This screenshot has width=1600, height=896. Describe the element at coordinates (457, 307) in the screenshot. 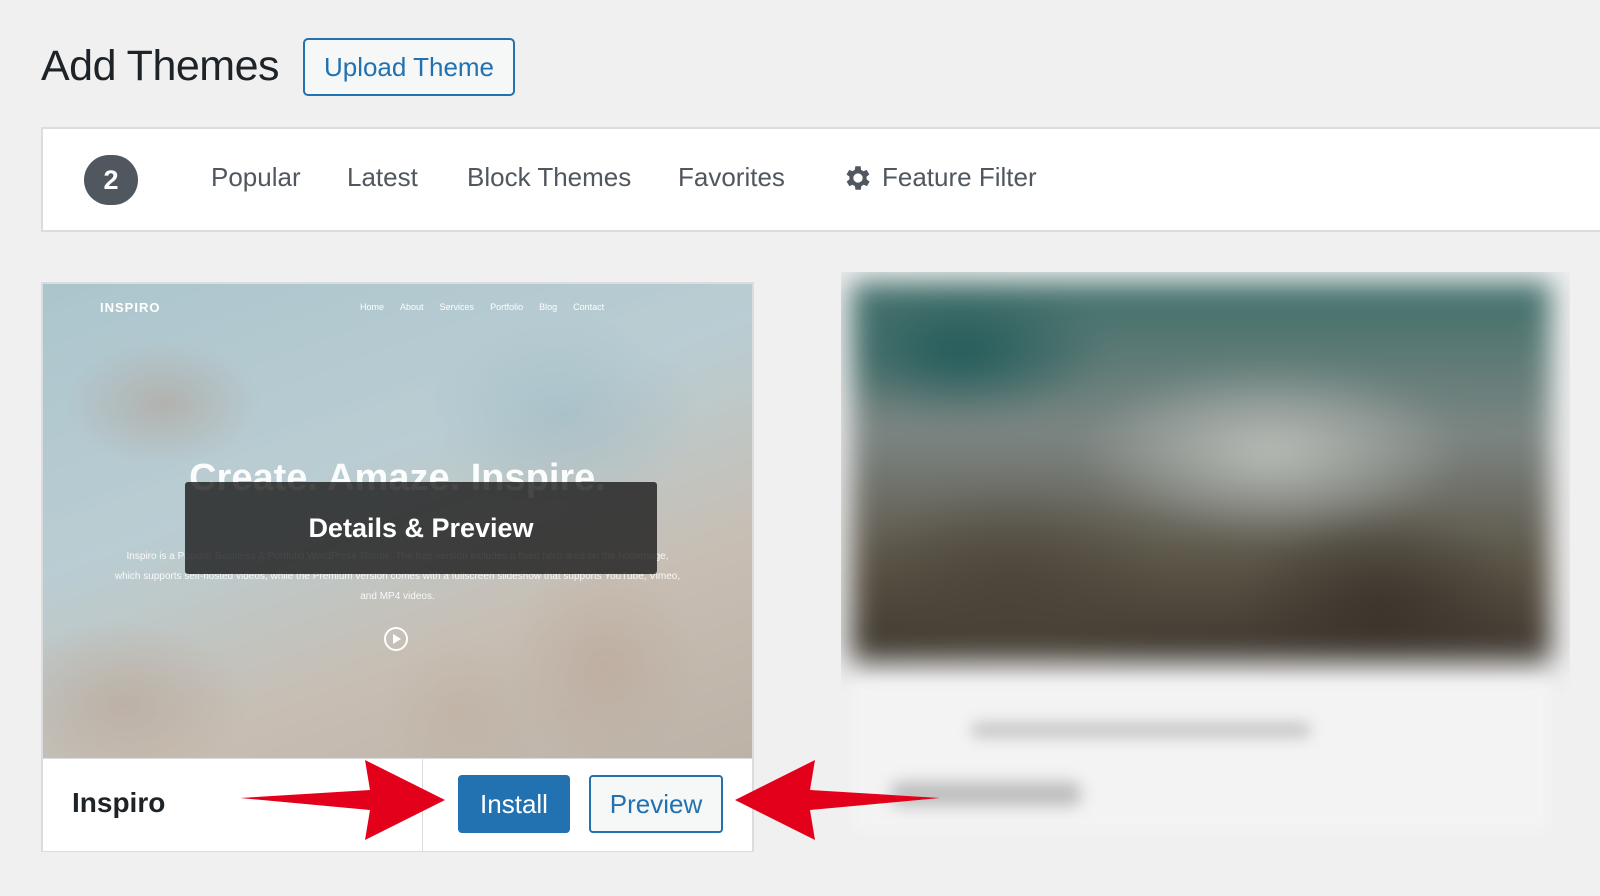

I see `screenshot-nav-item: Services` at that location.